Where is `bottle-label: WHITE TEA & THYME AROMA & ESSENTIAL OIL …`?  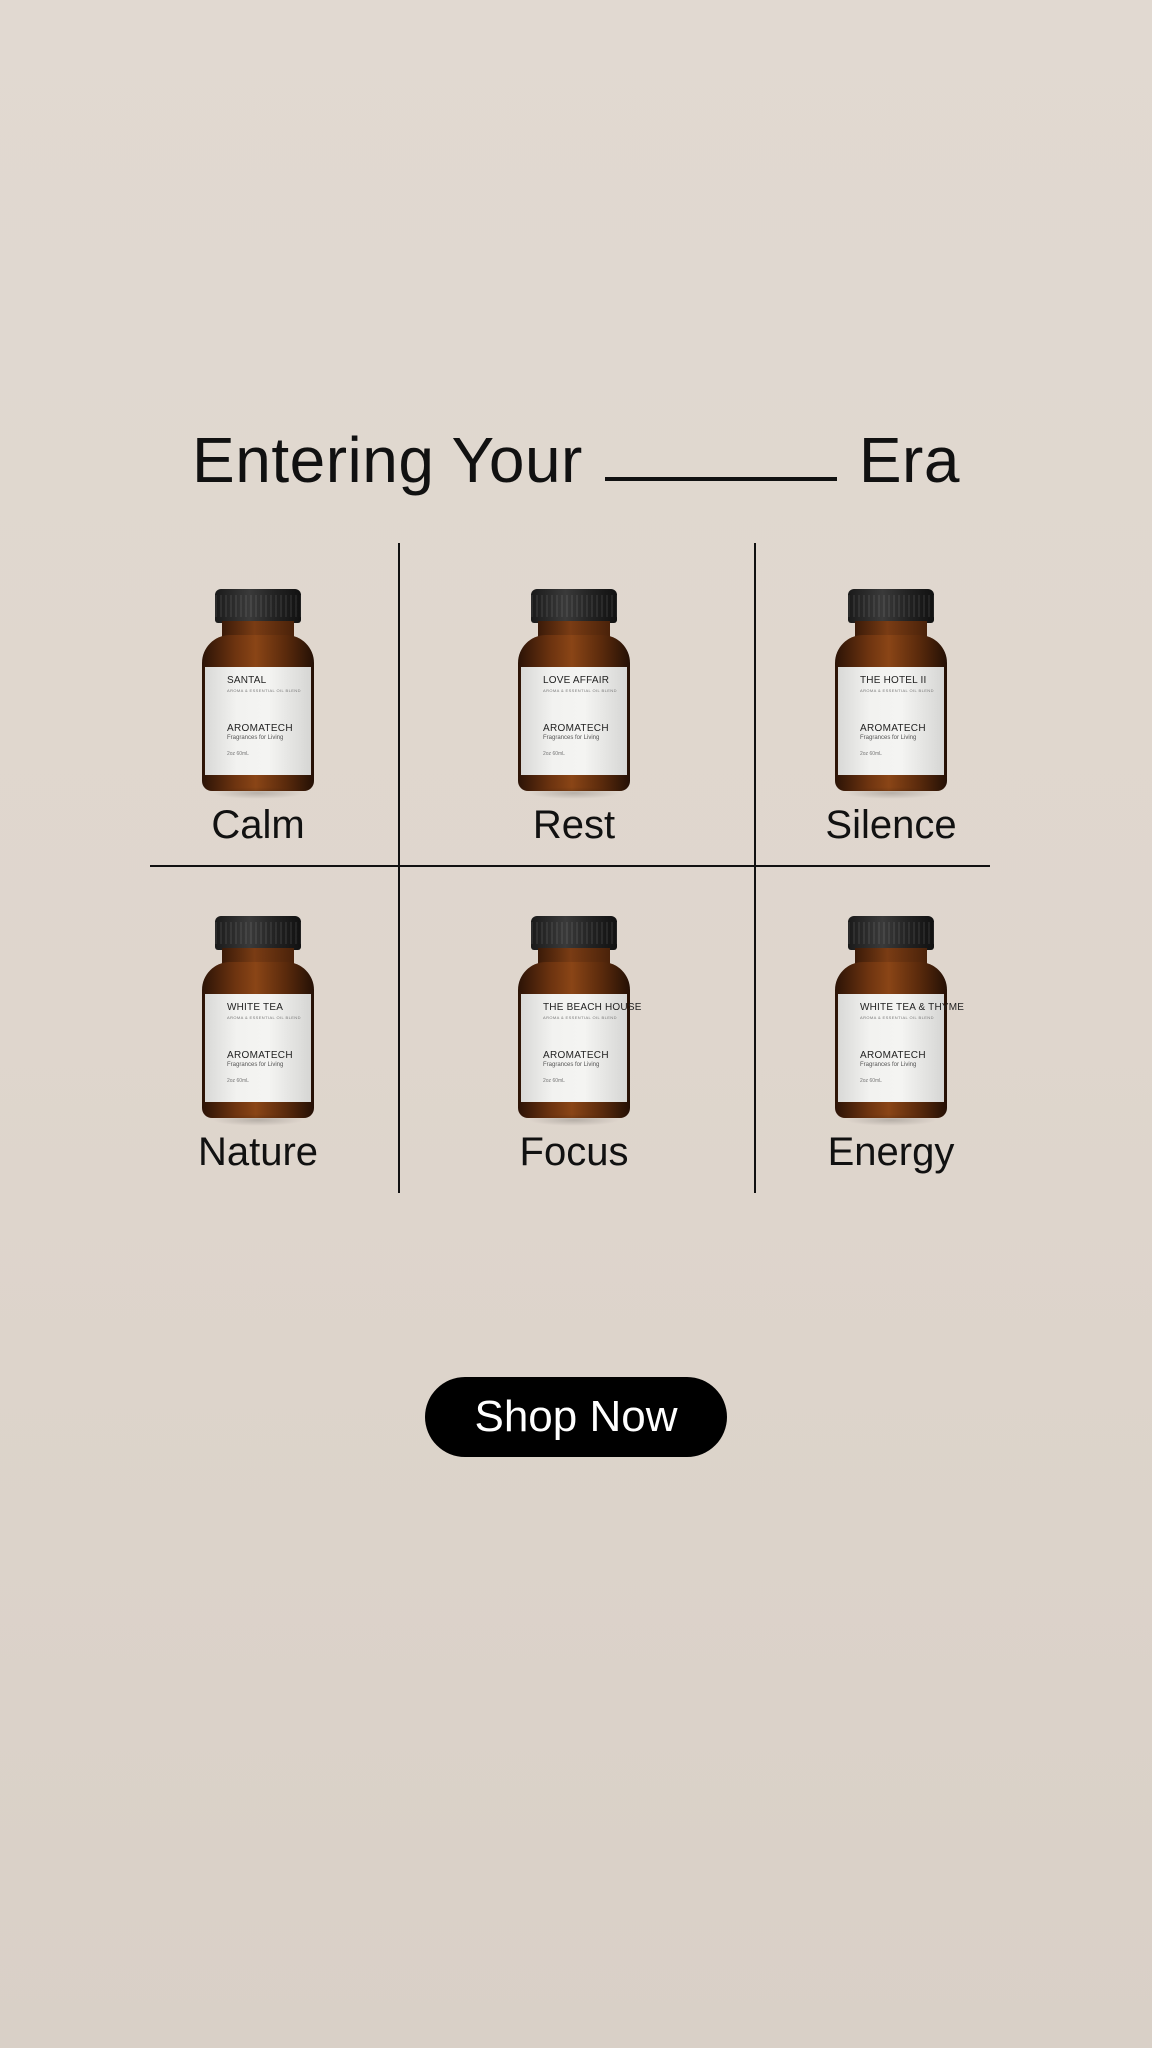
bottle-label: WHITE TEA & THYME AROMA & ESSENTIAL OIL … is located at coordinates (901, 1048).